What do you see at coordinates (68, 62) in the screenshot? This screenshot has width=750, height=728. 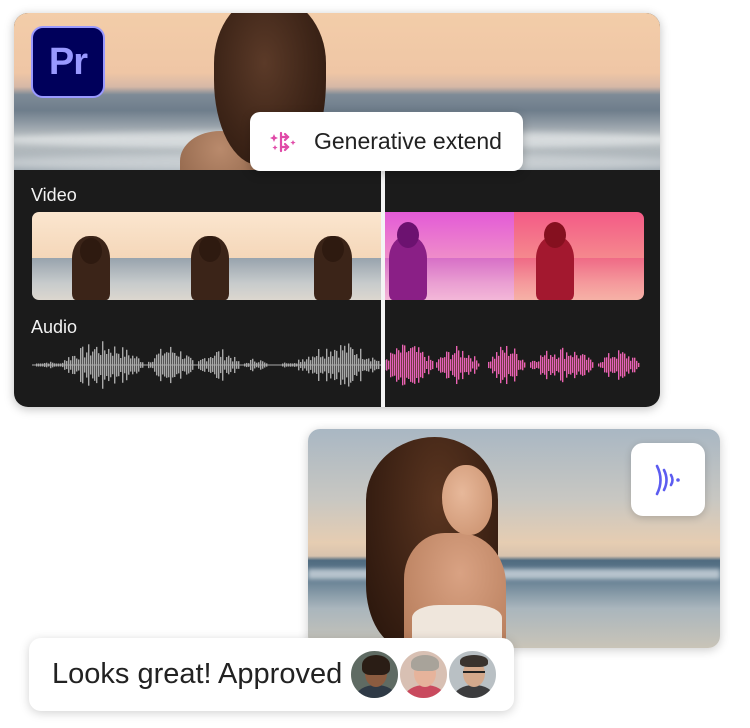 I see `premiere-pro-logo: Pr` at bounding box center [68, 62].